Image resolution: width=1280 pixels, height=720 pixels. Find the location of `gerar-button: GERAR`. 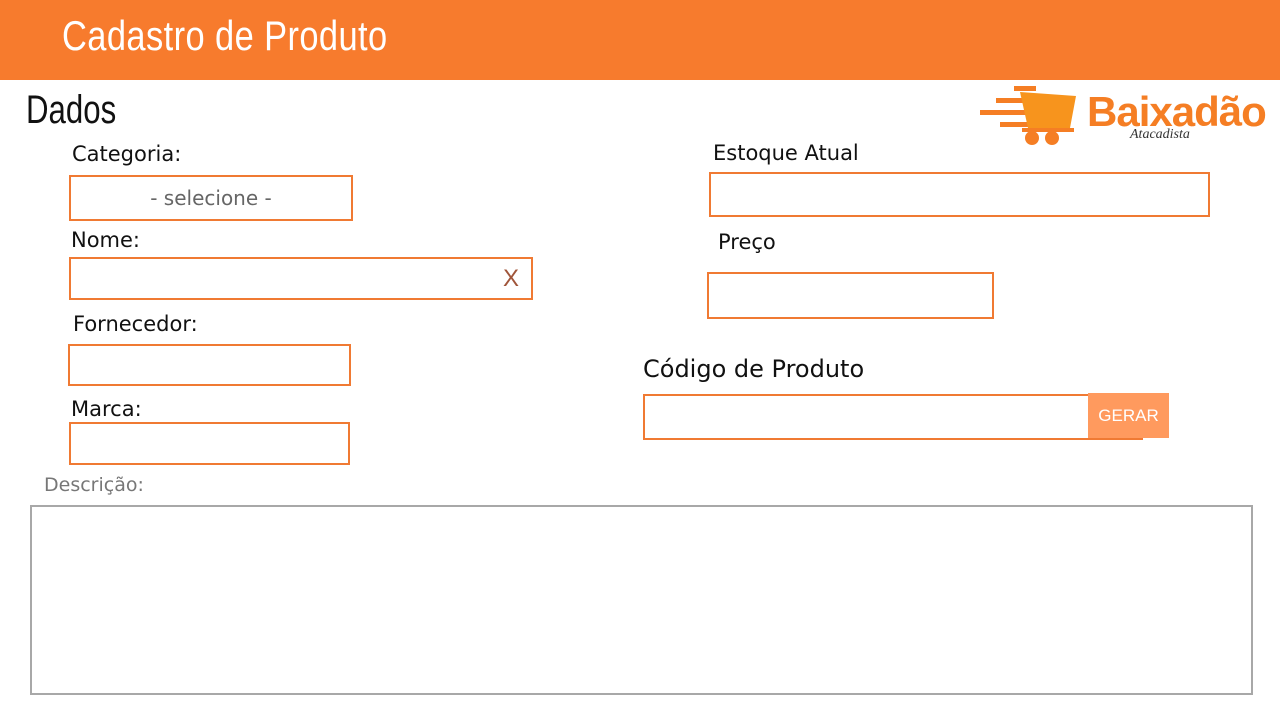

gerar-button: GERAR is located at coordinates (1128, 415).